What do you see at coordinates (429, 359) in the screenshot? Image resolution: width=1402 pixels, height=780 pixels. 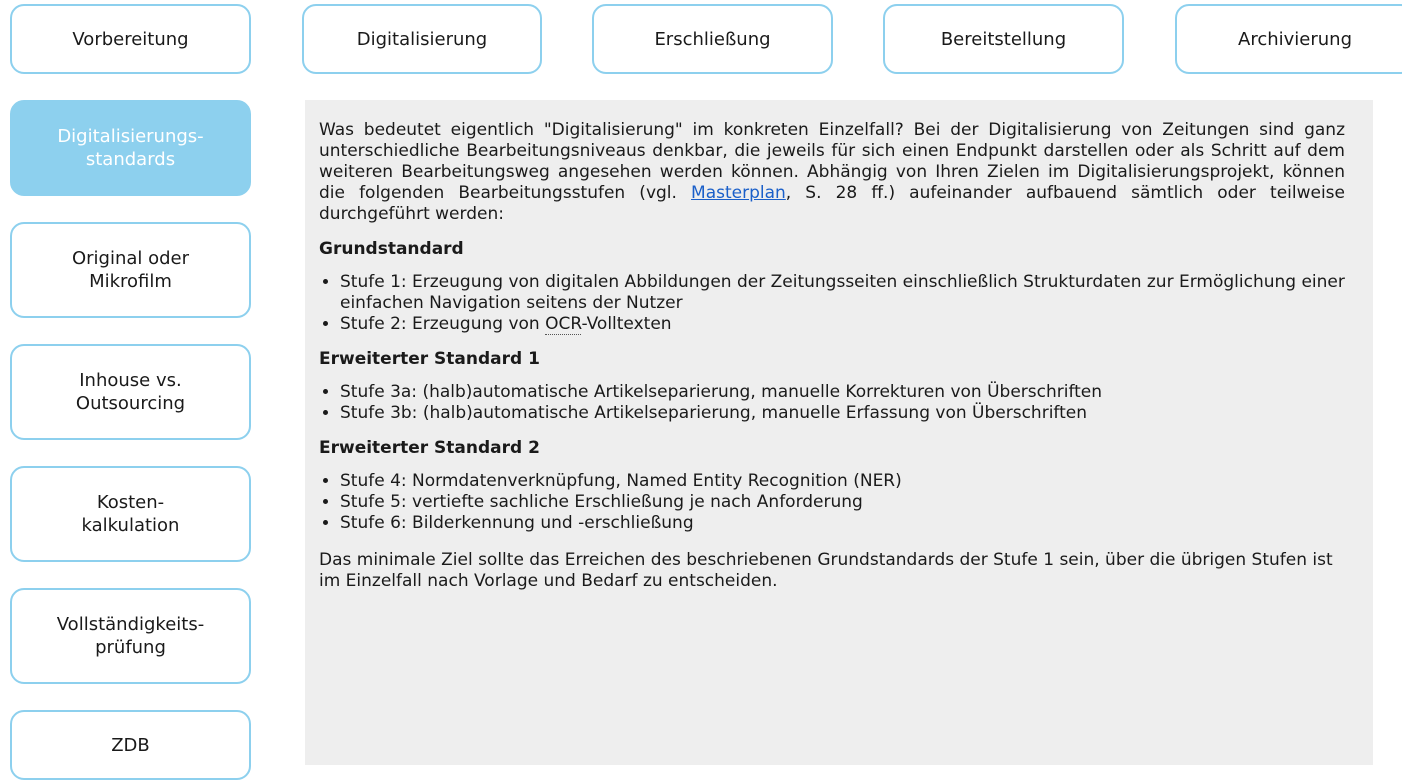 I see `erweiterter-standard-1-heading: Erweiterter Standard 1` at bounding box center [429, 359].